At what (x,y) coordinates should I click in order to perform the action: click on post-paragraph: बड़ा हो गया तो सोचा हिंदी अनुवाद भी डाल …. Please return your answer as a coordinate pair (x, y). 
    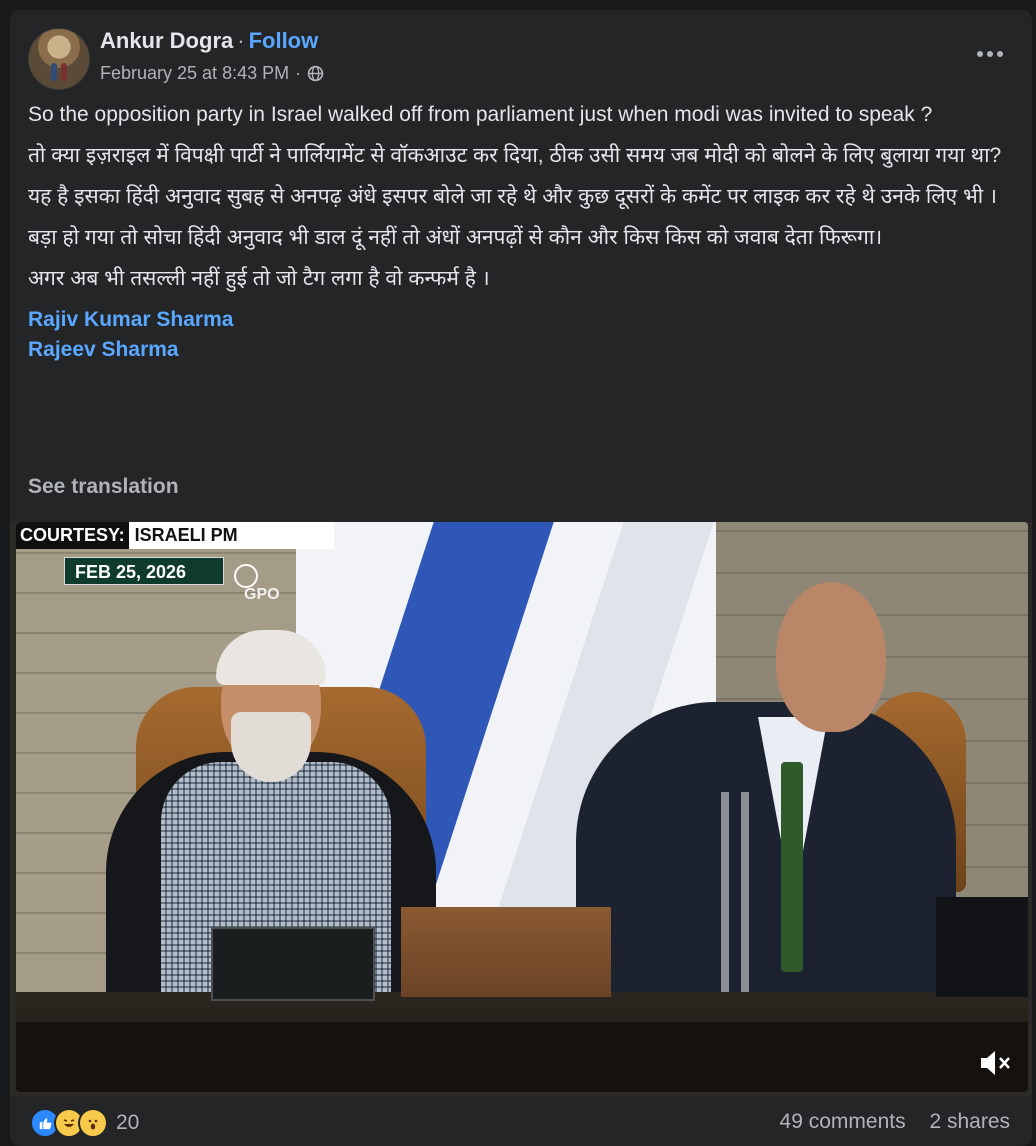
    Looking at the image, I should click on (455, 237).